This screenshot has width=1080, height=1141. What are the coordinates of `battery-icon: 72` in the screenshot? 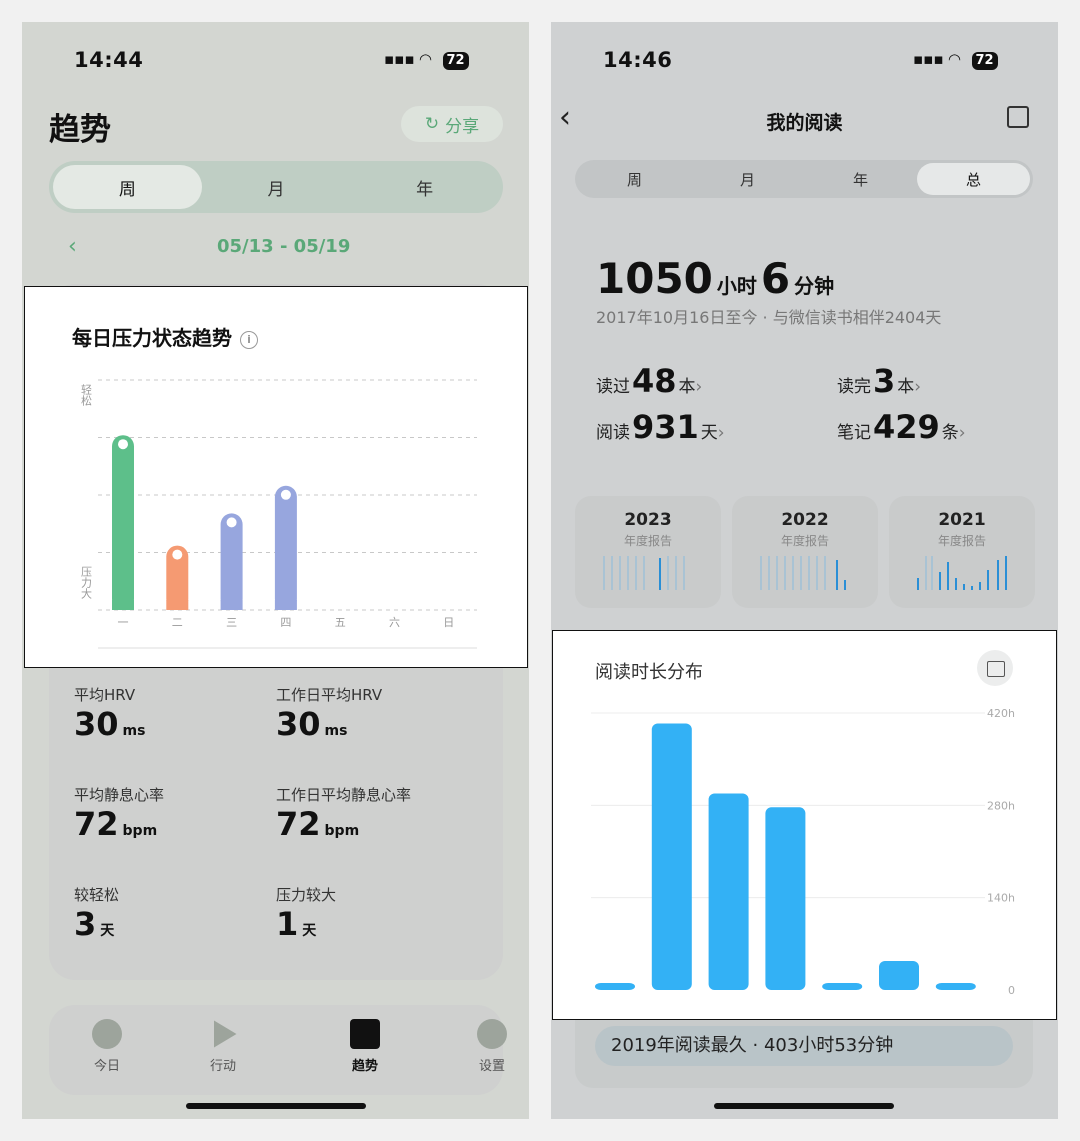 It's located at (455, 61).